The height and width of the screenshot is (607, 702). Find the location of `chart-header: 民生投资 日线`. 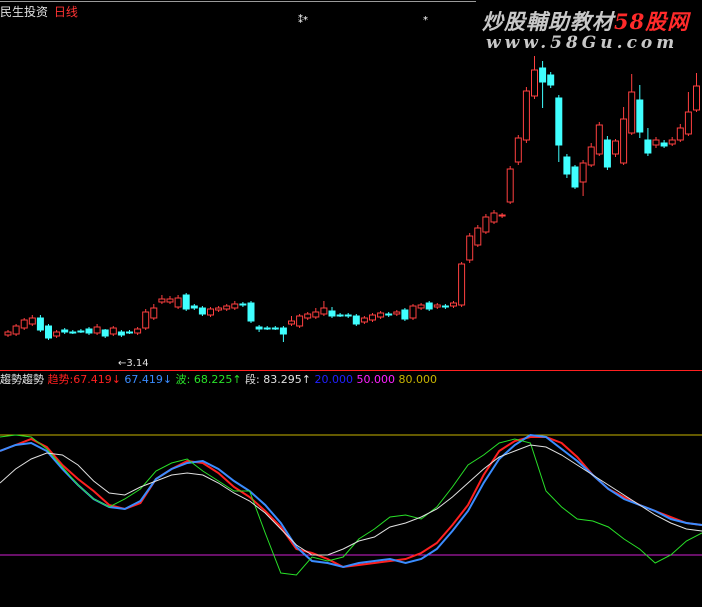

chart-header: 民生投资 日线 is located at coordinates (39, 11).